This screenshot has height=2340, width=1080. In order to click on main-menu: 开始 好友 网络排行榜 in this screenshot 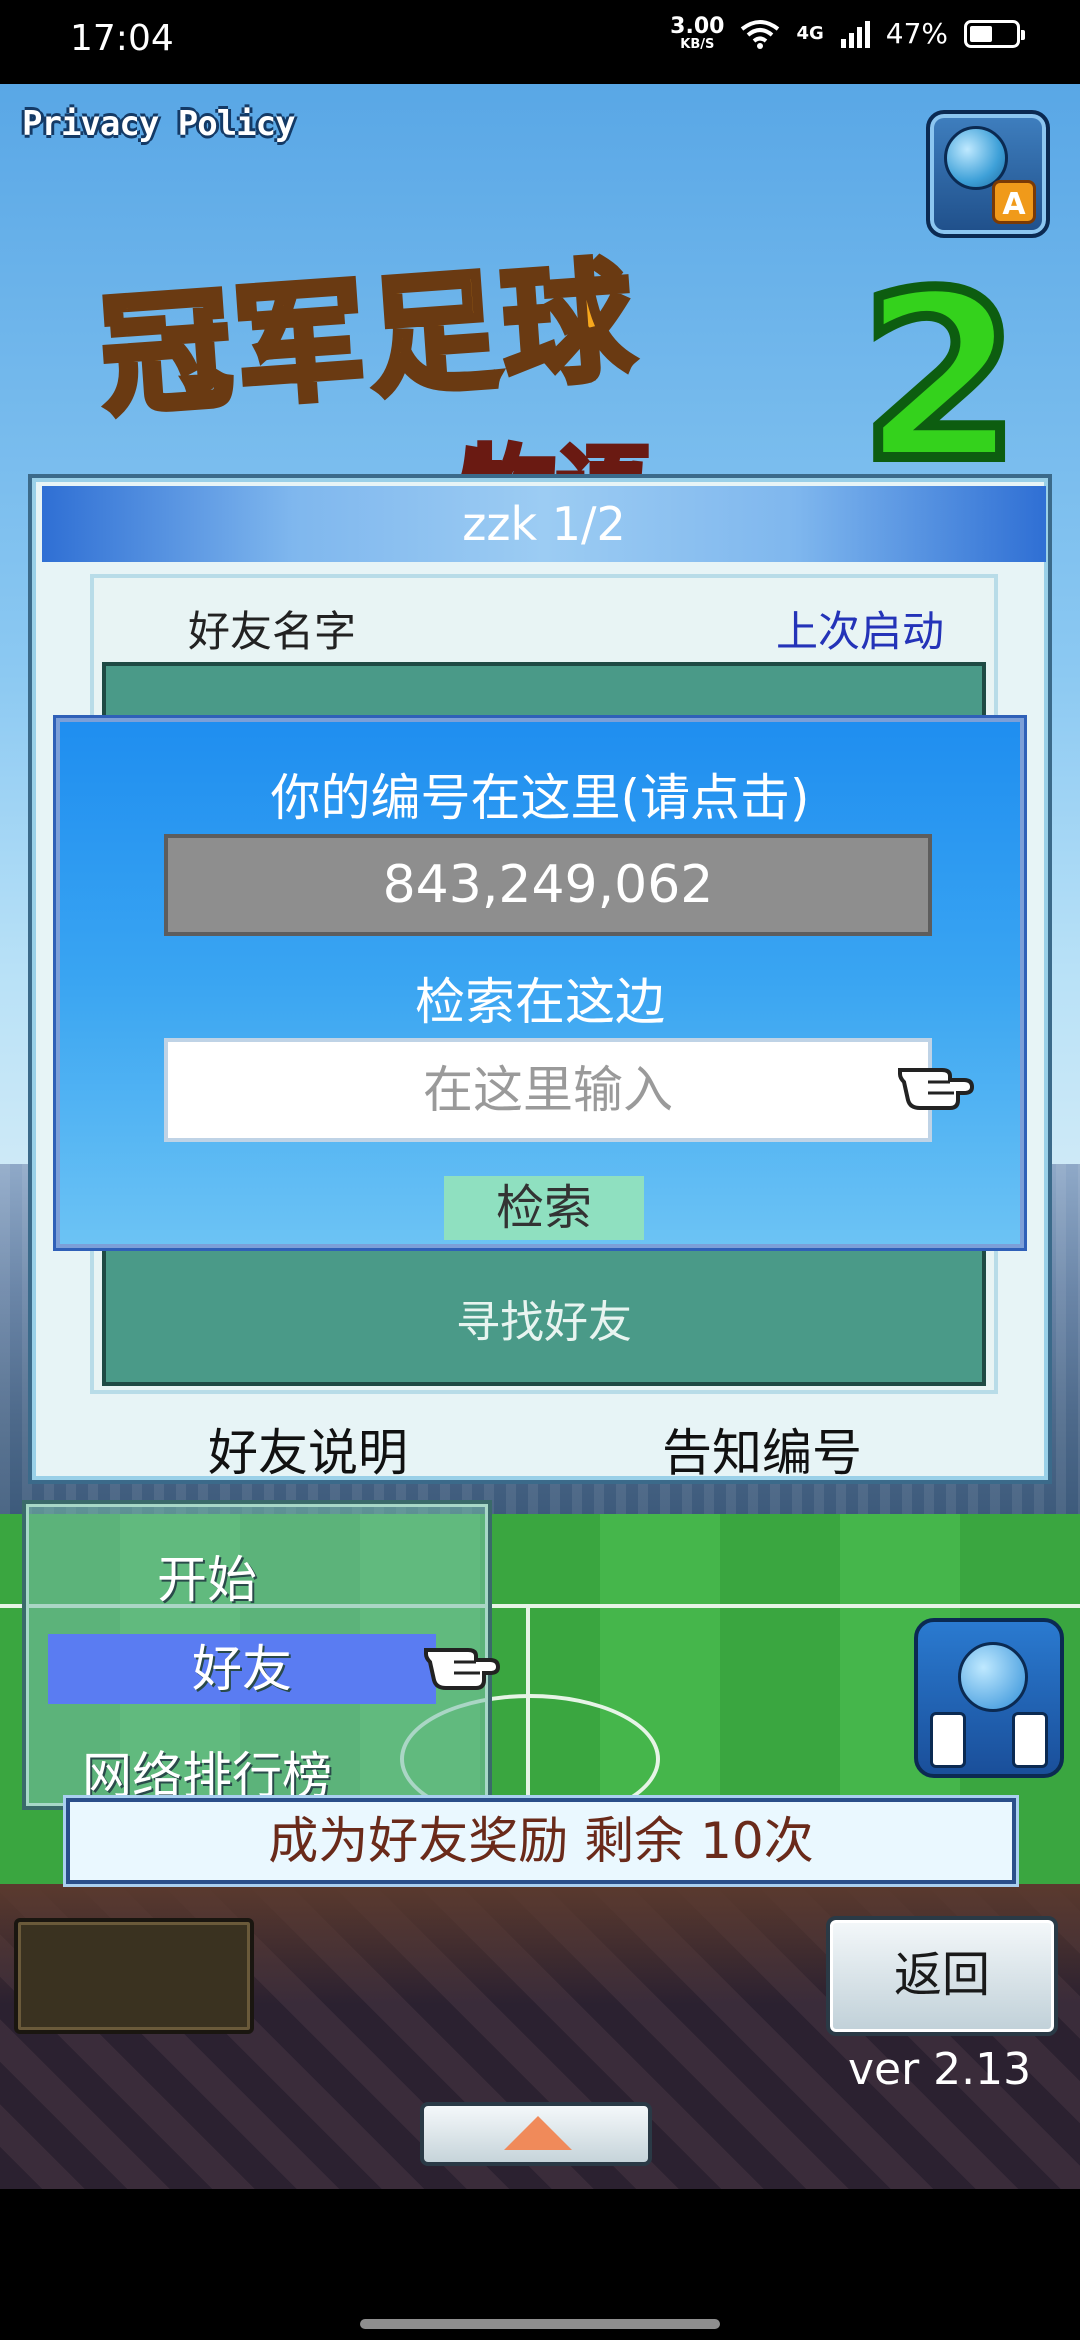, I will do `click(257, 1655)`.